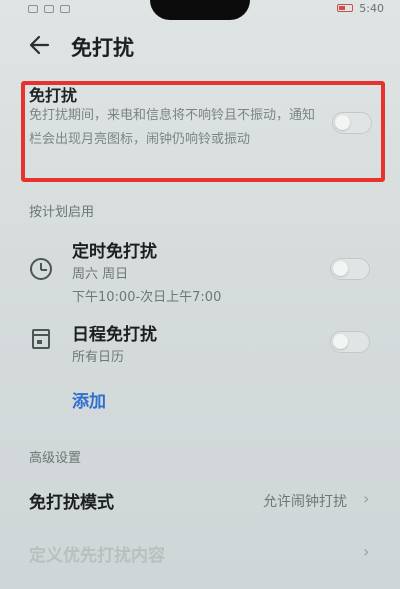 Image resolution: width=400 pixels, height=589 pixels. Describe the element at coordinates (62, 212) in the screenshot. I see `section-label-schedule: 按计划启用` at that location.